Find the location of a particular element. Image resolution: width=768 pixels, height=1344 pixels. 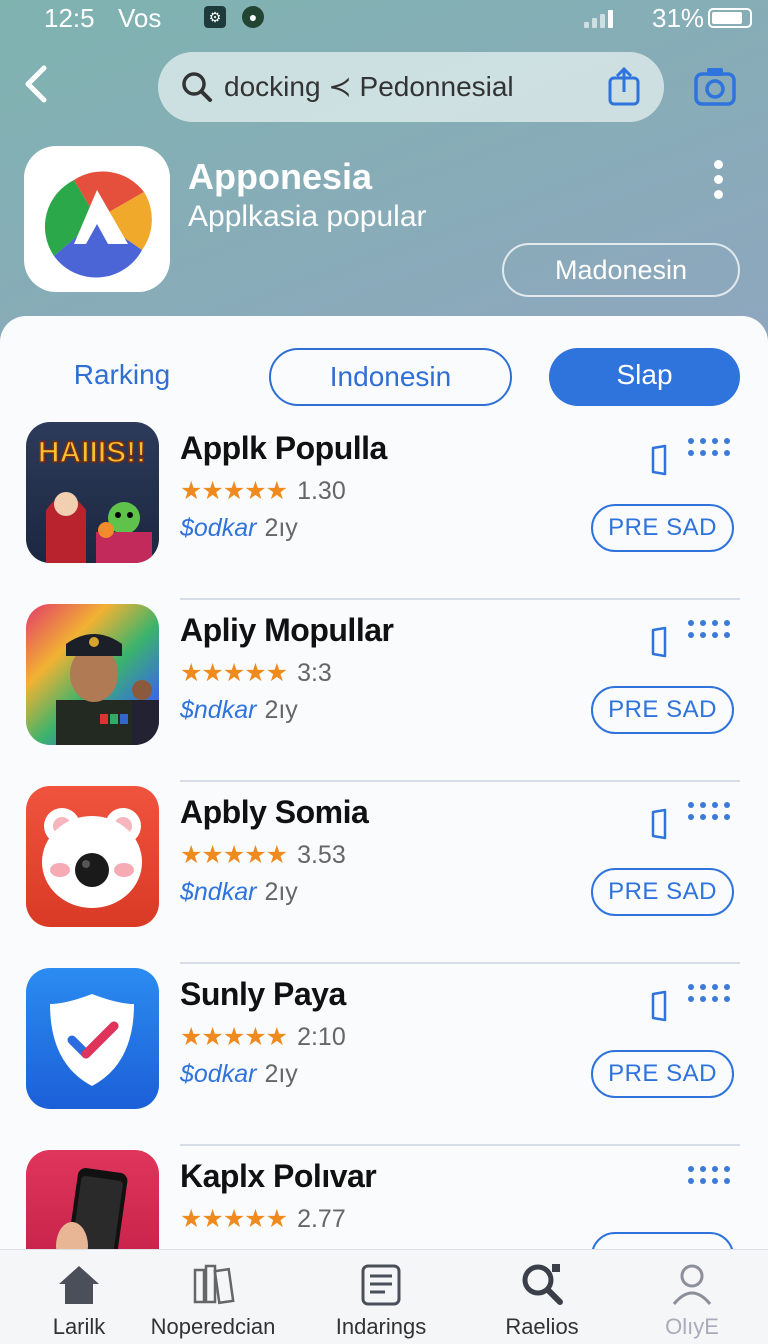

tab-indonesia: Indonesin is located at coordinates (390, 377).